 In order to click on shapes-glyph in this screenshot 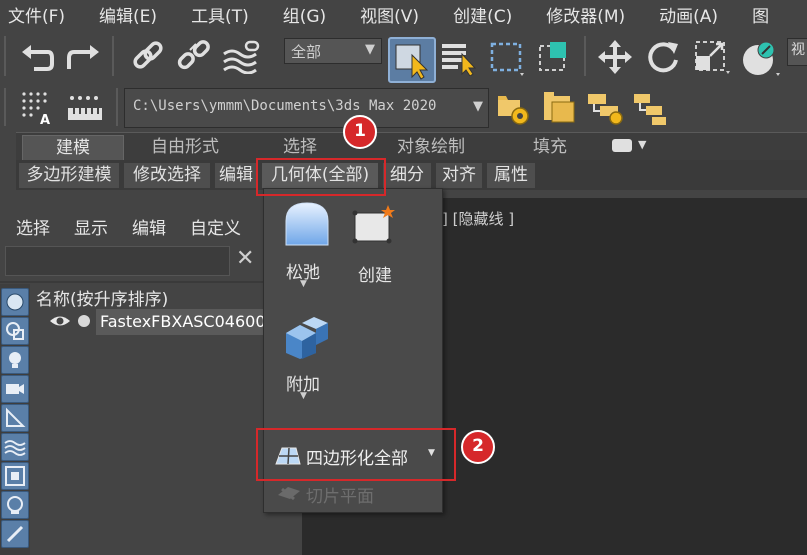, I will do `click(15, 331)`.